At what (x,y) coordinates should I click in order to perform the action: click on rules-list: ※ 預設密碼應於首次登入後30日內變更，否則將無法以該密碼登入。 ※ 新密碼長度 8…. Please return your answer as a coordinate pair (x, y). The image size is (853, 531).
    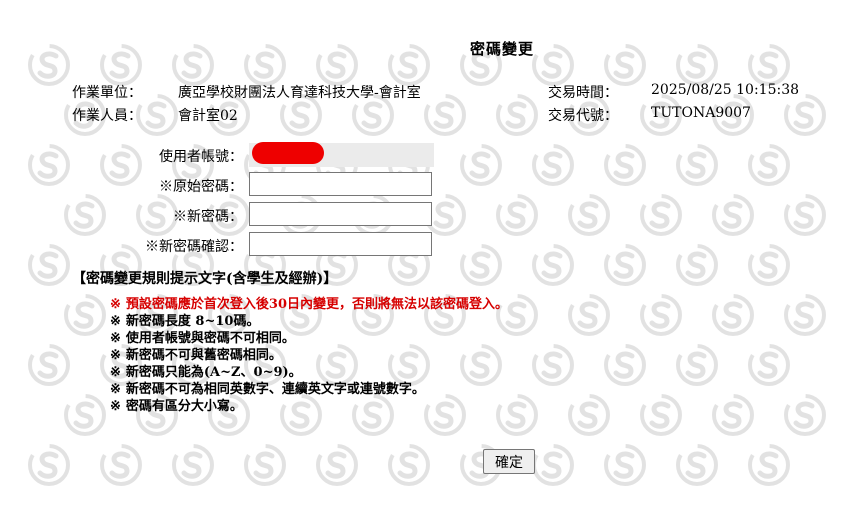
    Looking at the image, I should click on (309, 355).